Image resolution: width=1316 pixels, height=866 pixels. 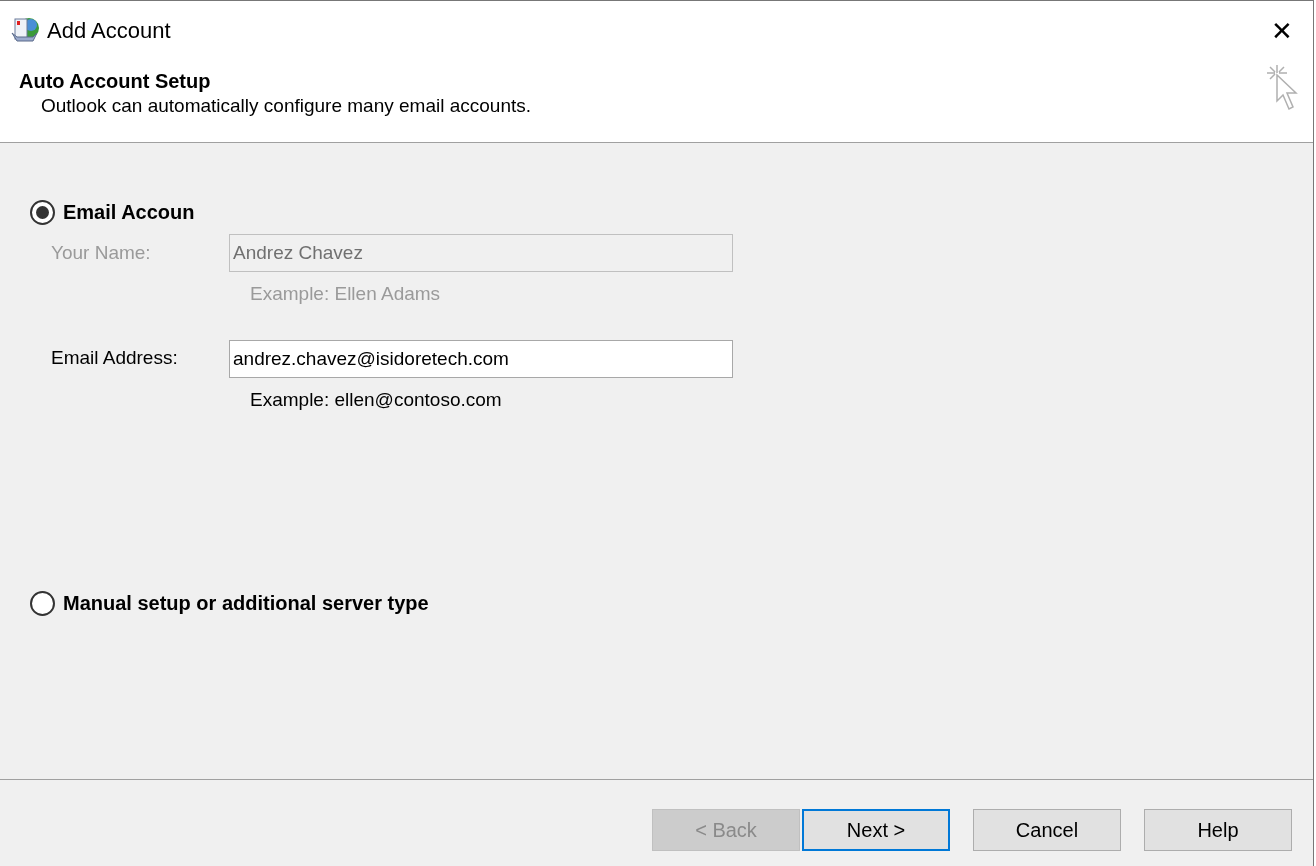 What do you see at coordinates (1218, 830) in the screenshot?
I see `dialog-button: Help` at bounding box center [1218, 830].